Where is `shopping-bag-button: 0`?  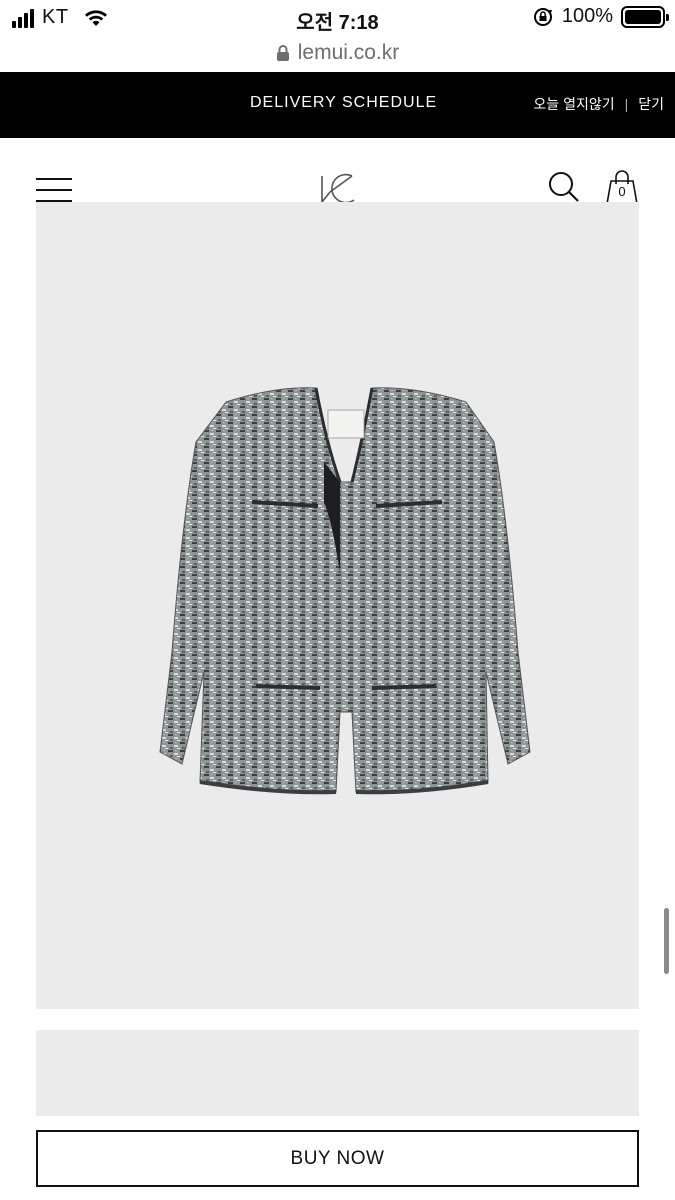 shopping-bag-button: 0 is located at coordinates (622, 187).